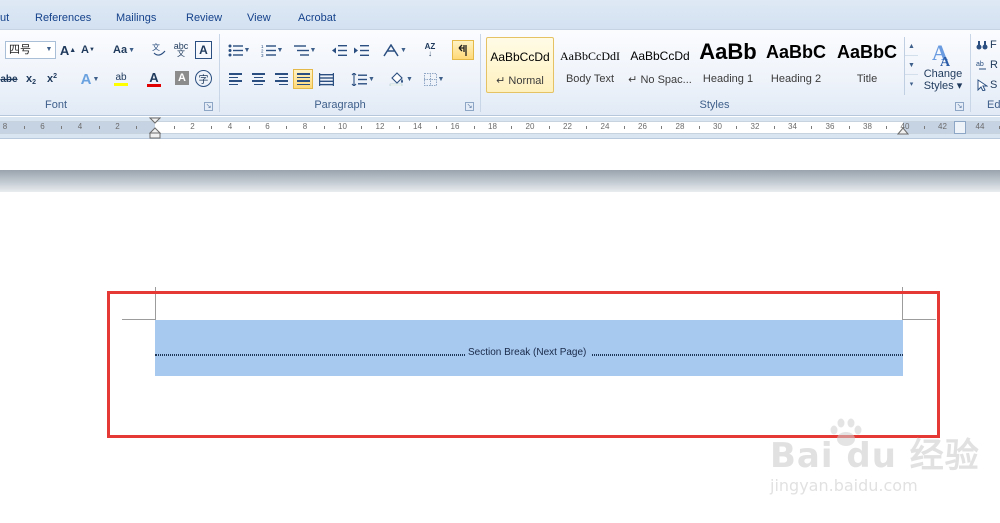 Image resolution: width=1000 pixels, height=523 pixels. Describe the element at coordinates (31, 79) in the screenshot. I see `subscript-button: x2` at that location.